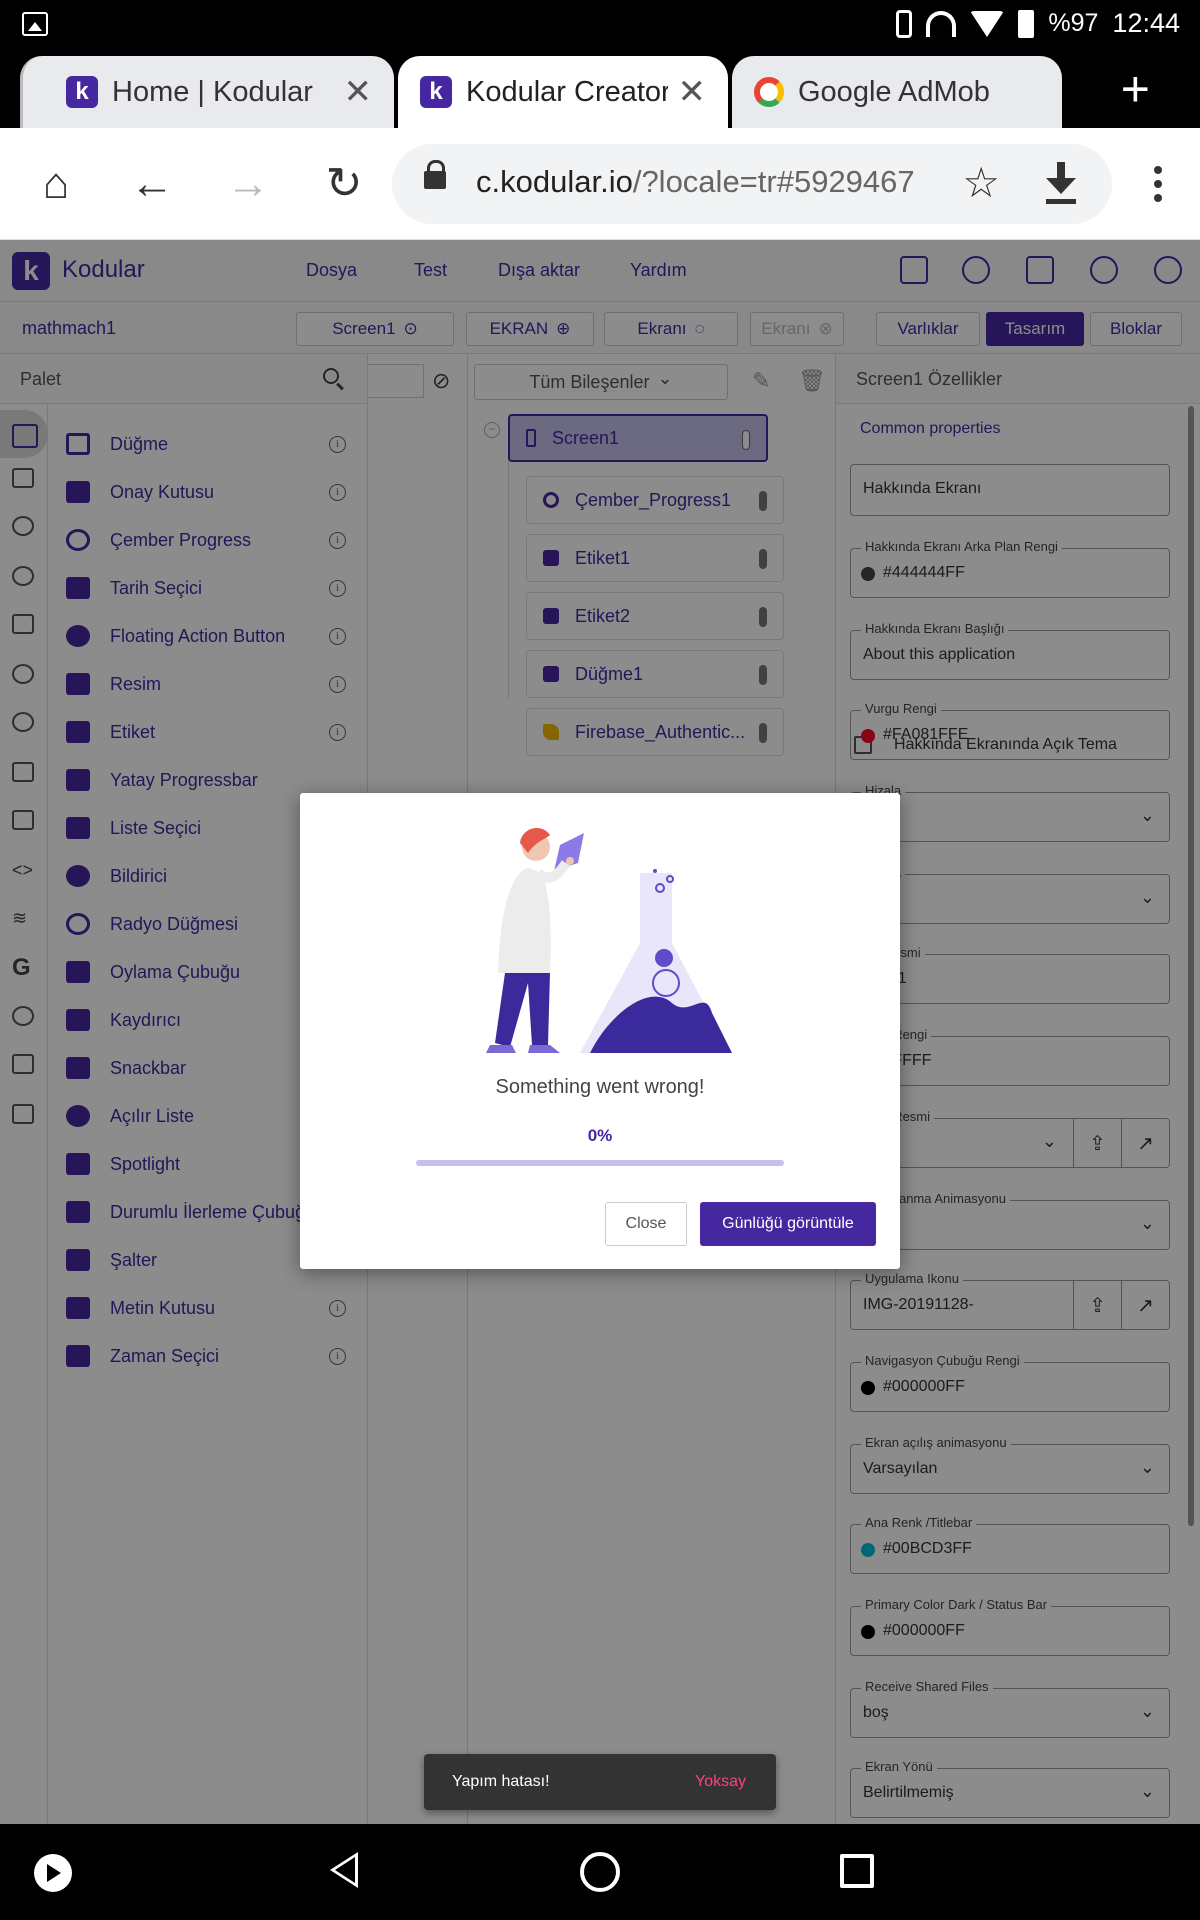 This screenshot has width=1200, height=1920. I want to click on back-icon: ←, so click(152, 184).